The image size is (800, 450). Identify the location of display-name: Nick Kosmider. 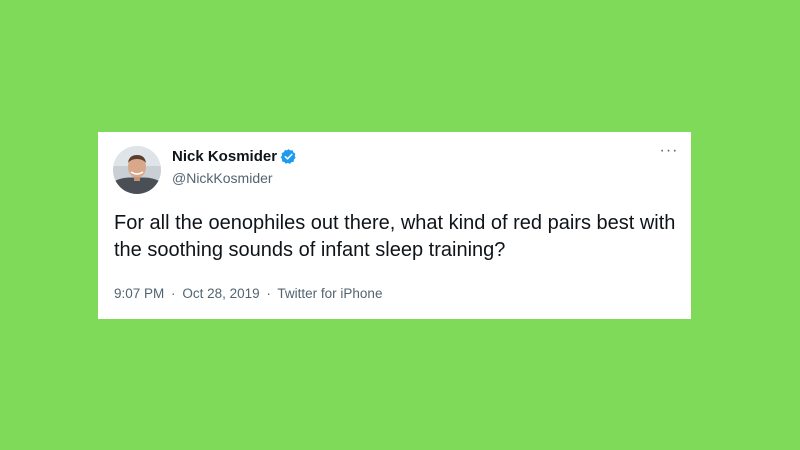
(234, 156).